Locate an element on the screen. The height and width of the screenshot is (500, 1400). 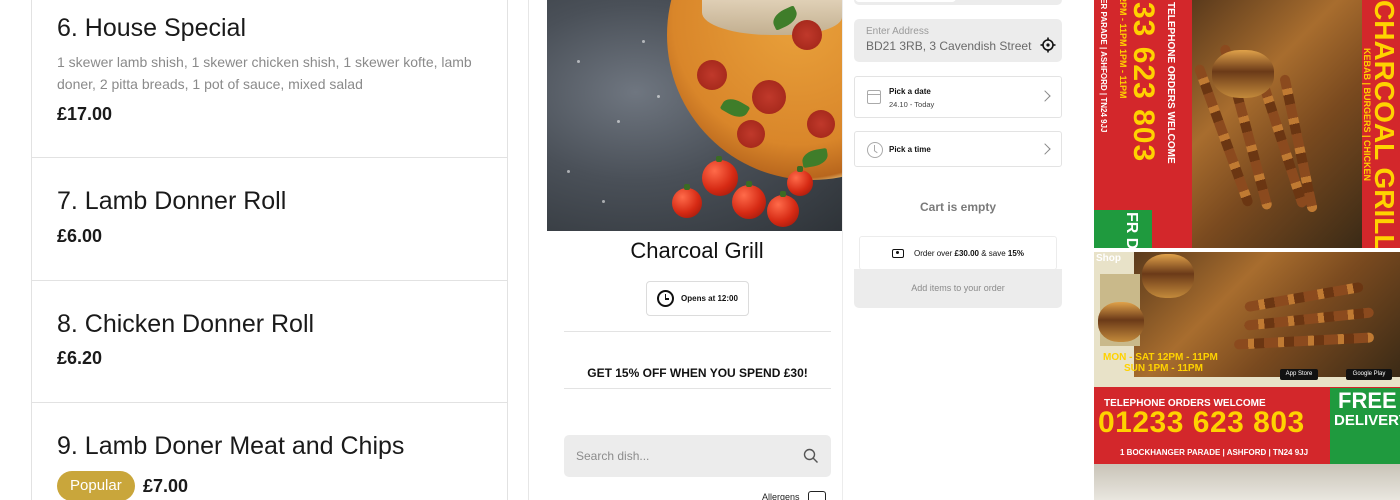
pick-time-title: Pick a time is located at coordinates (910, 149).